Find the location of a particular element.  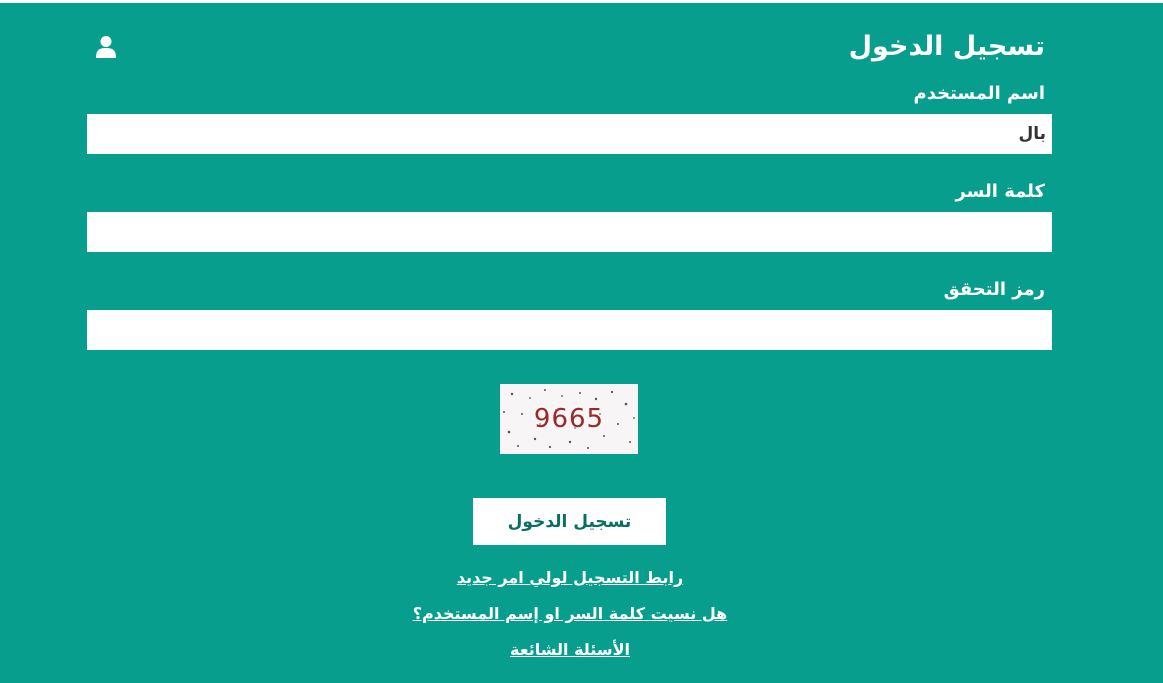

captcha-image: 9665 is located at coordinates (569, 419).